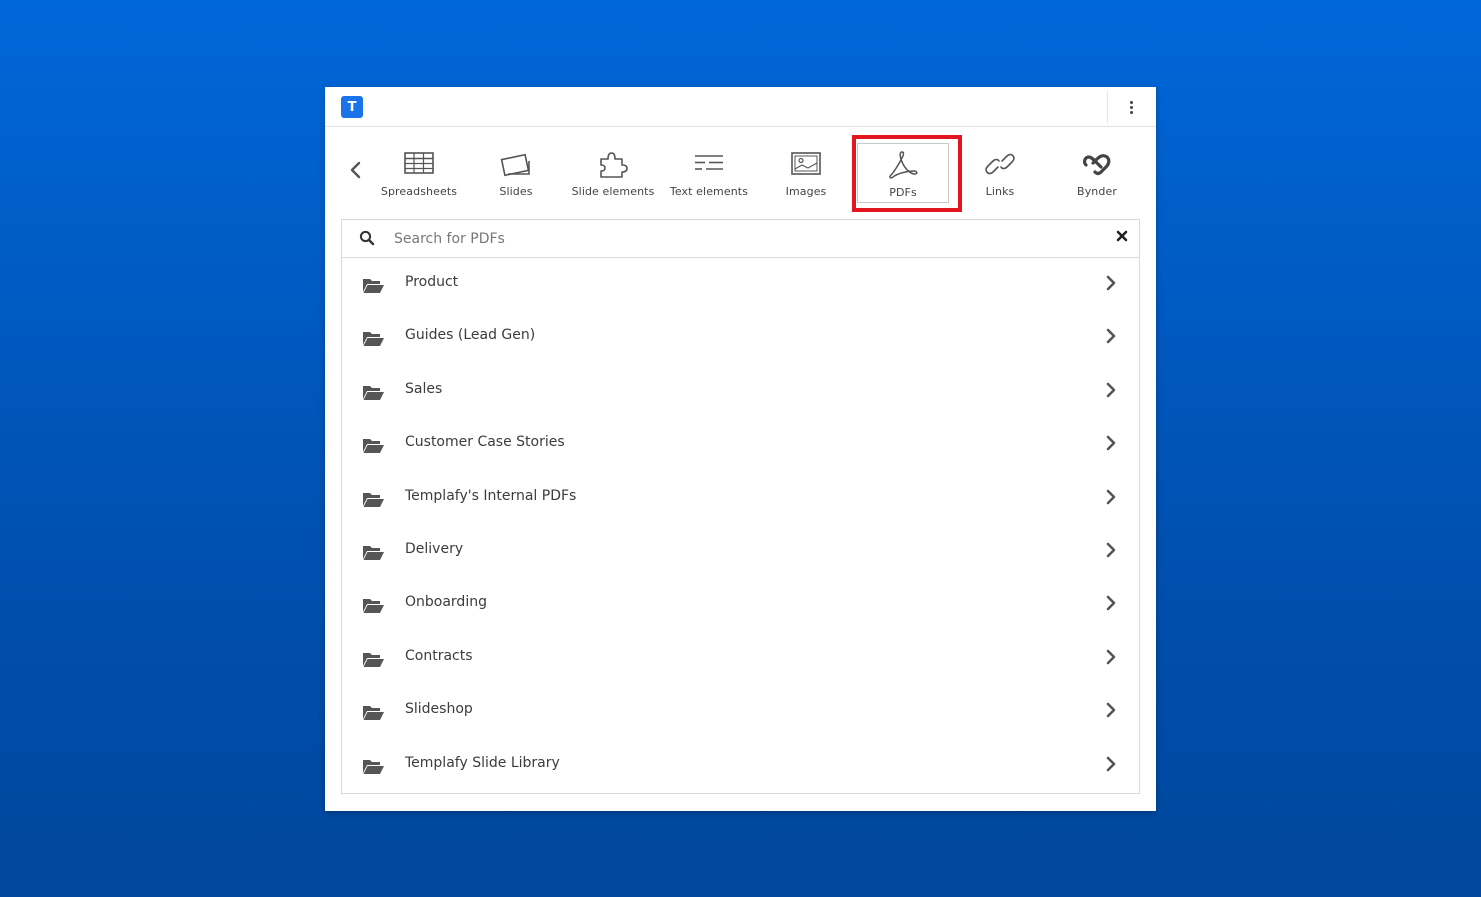  What do you see at coordinates (740, 284) in the screenshot?
I see `folder-row-product: Product` at bounding box center [740, 284].